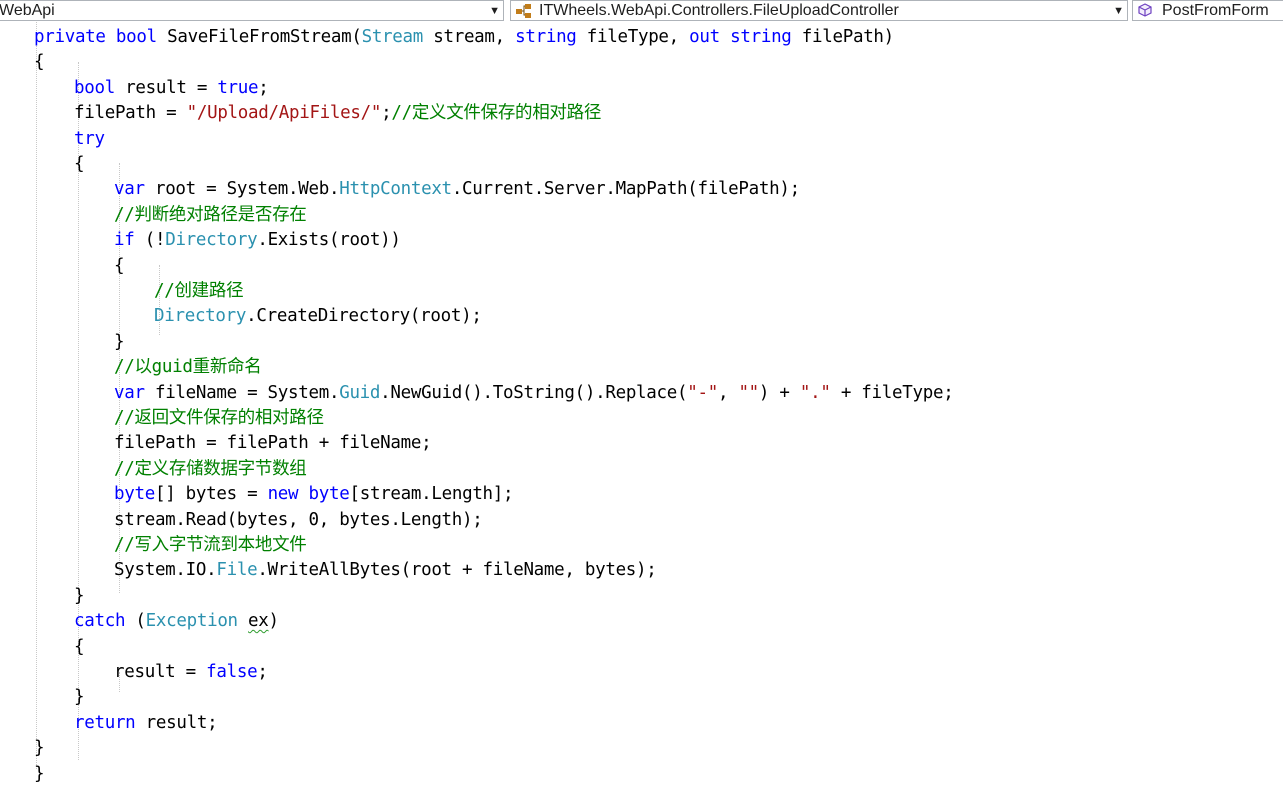 This screenshot has height=787, width=1283. What do you see at coordinates (258, 621) in the screenshot?
I see `code-token: ex` at bounding box center [258, 621].